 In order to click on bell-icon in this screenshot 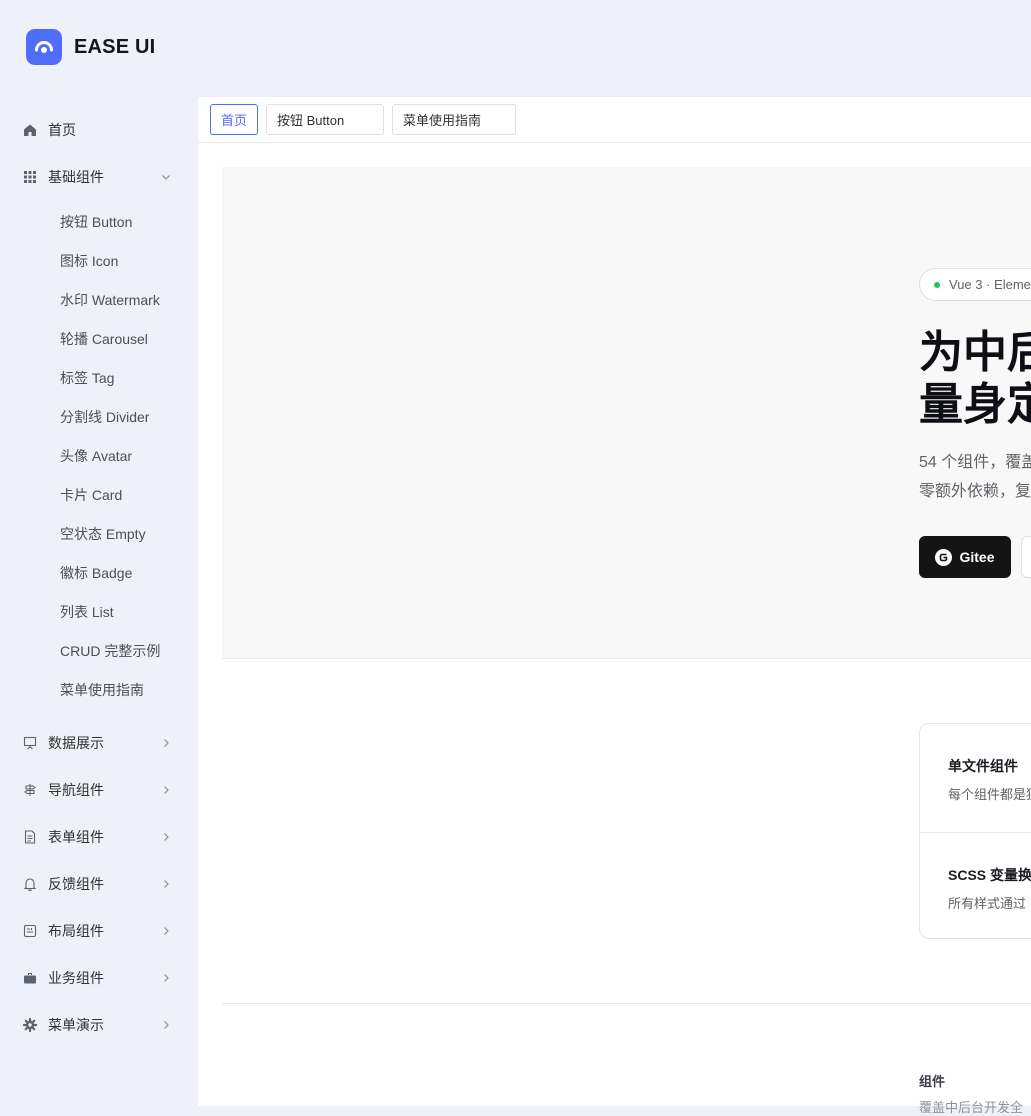, I will do `click(30, 884)`.